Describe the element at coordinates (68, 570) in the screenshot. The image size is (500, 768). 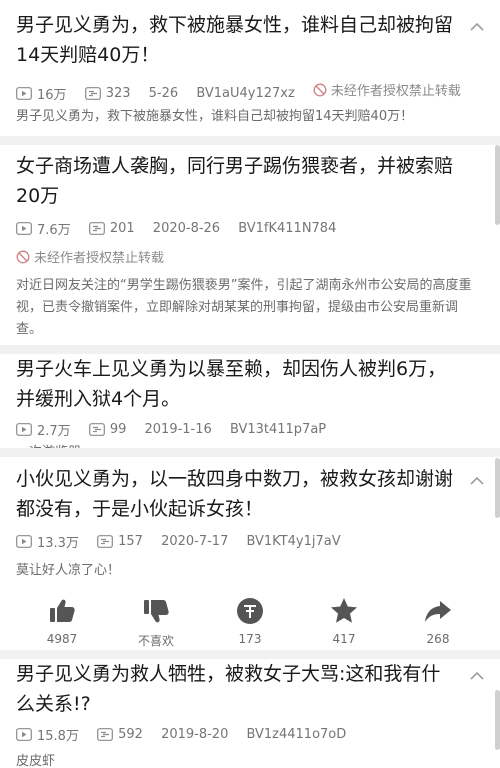
I see `video-description: 莫让好人凉了心！` at that location.